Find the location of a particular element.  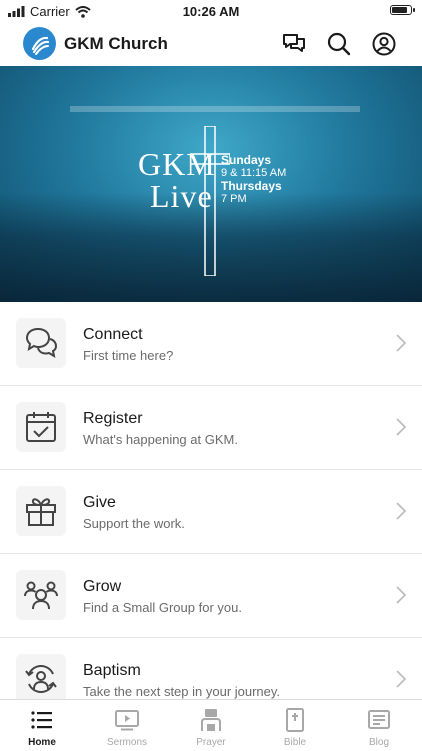

item-title: Grow is located at coordinates (102, 586).